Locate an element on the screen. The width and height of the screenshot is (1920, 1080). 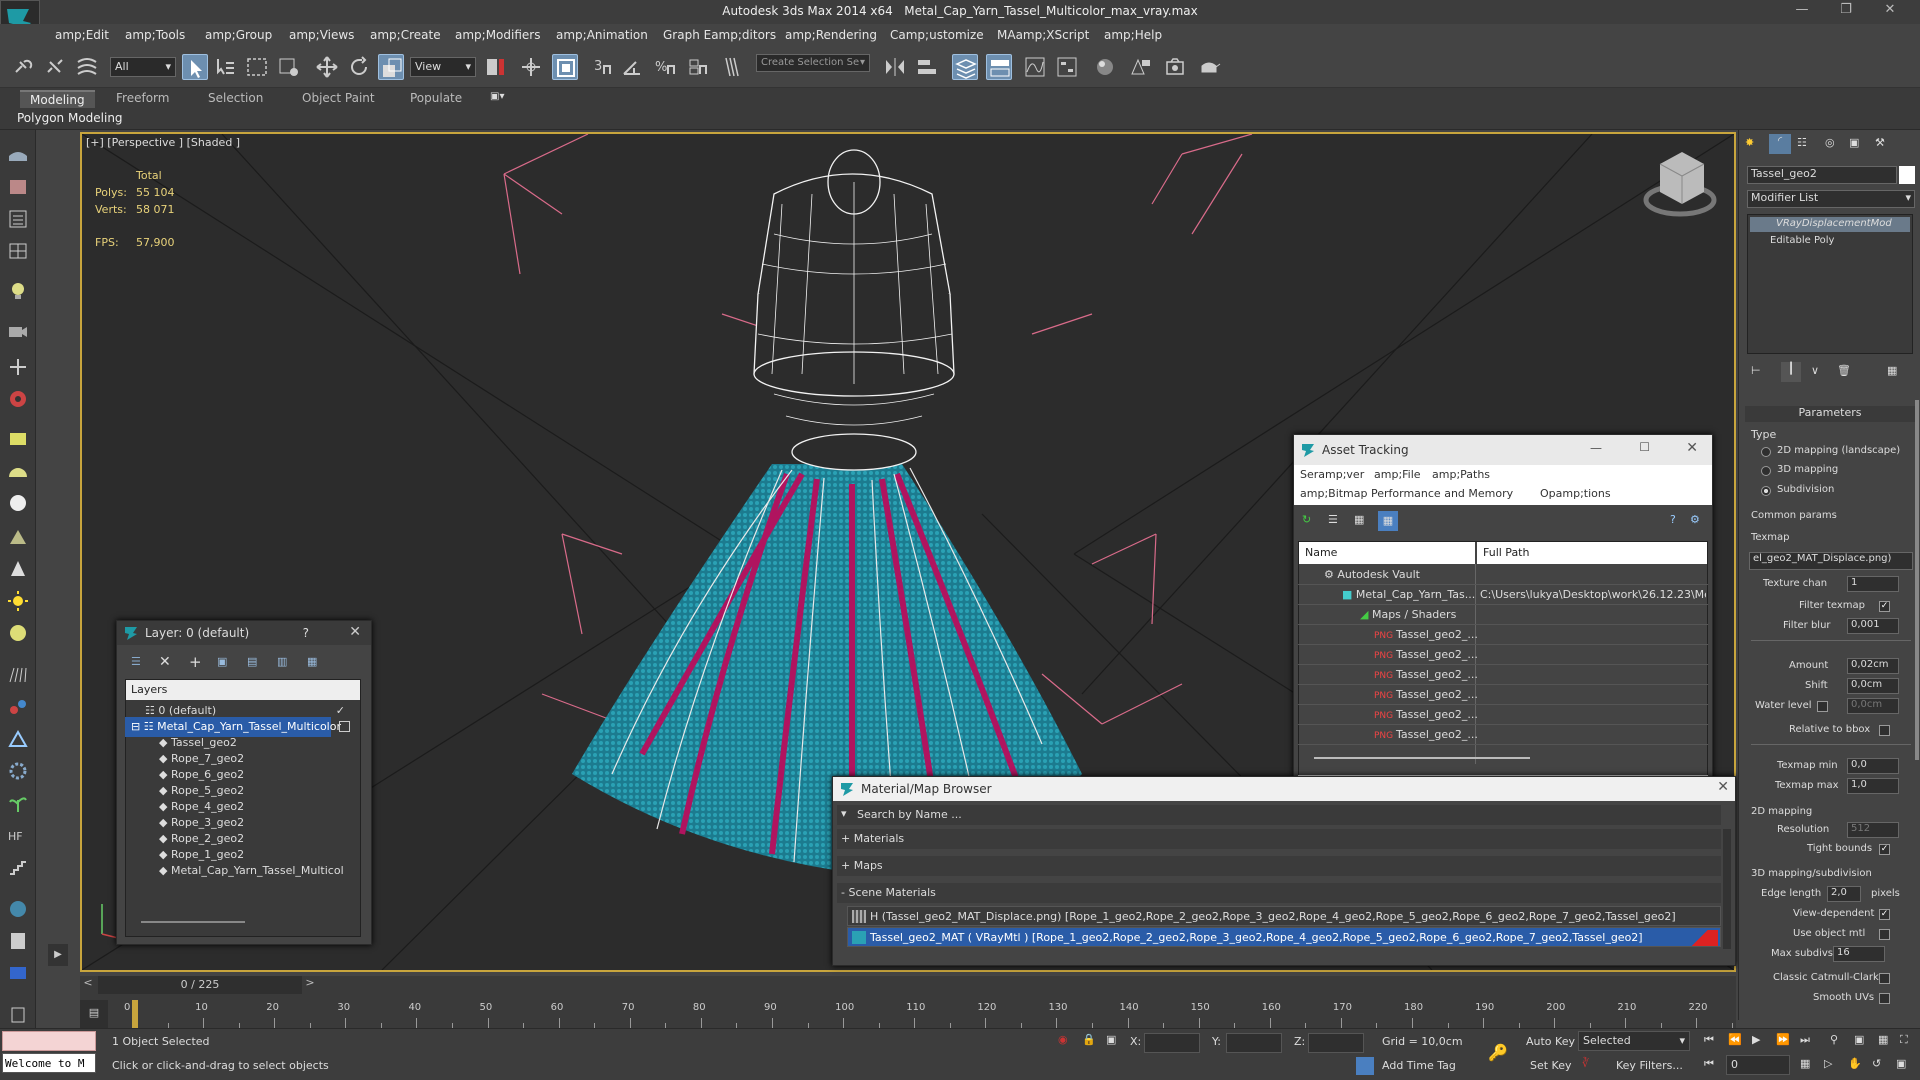
film-reel-icon is located at coordinates (18, 399).